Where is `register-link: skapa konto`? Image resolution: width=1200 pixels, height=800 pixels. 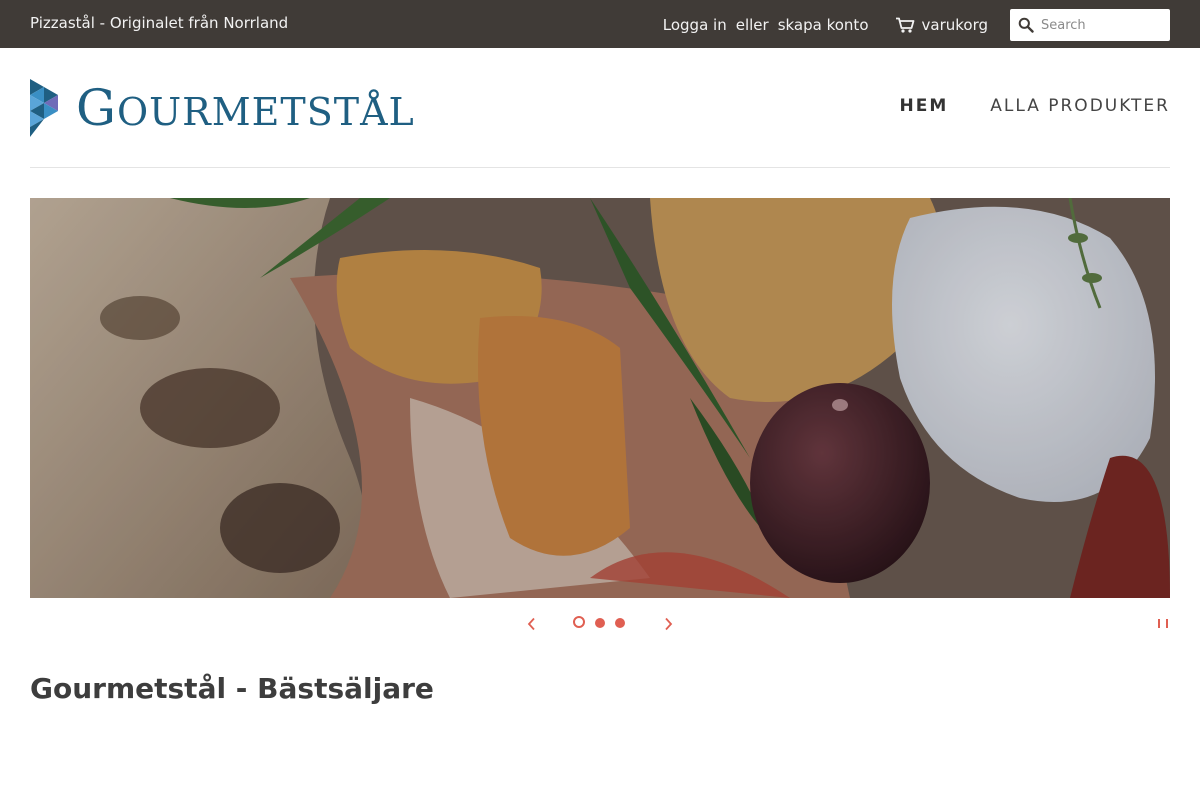 register-link: skapa konto is located at coordinates (823, 25).